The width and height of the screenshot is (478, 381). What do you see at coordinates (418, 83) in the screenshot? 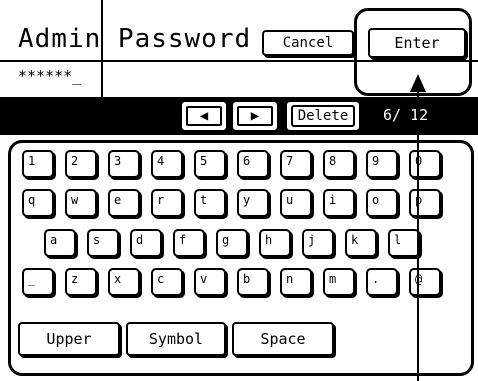
I see `arrow-head-enter` at bounding box center [418, 83].